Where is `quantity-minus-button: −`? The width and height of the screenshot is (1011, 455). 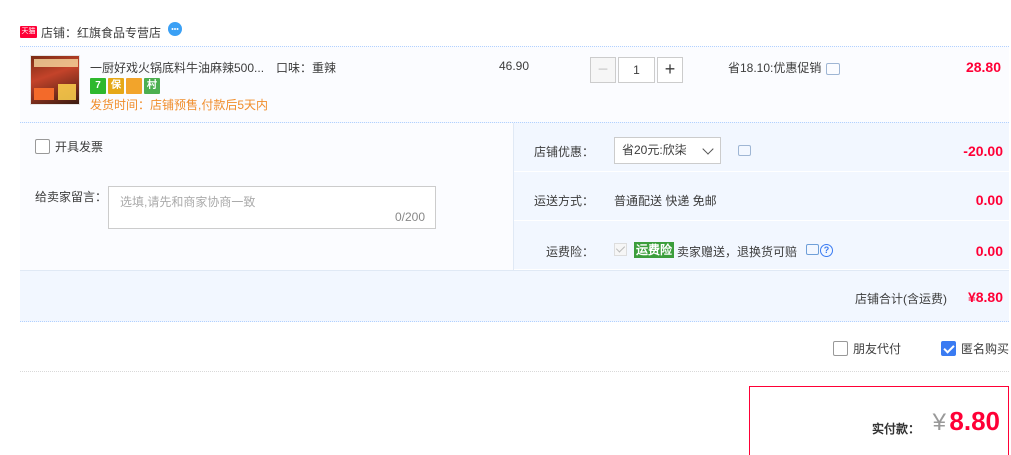
quantity-minus-button: − is located at coordinates (603, 70).